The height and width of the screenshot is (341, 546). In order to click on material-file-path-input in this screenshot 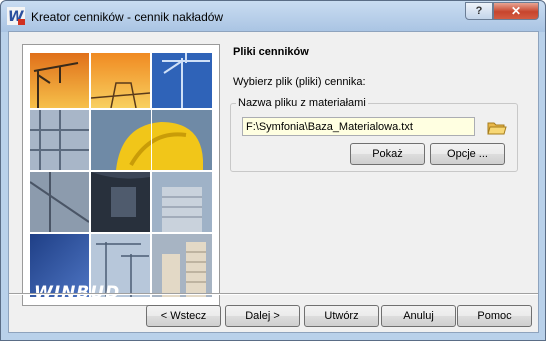, I will do `click(358, 126)`.